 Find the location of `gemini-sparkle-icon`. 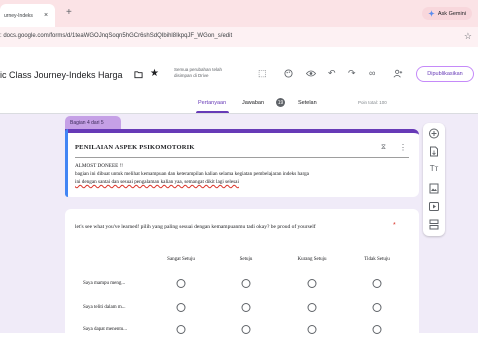

gemini-sparkle-icon is located at coordinates (431, 13).